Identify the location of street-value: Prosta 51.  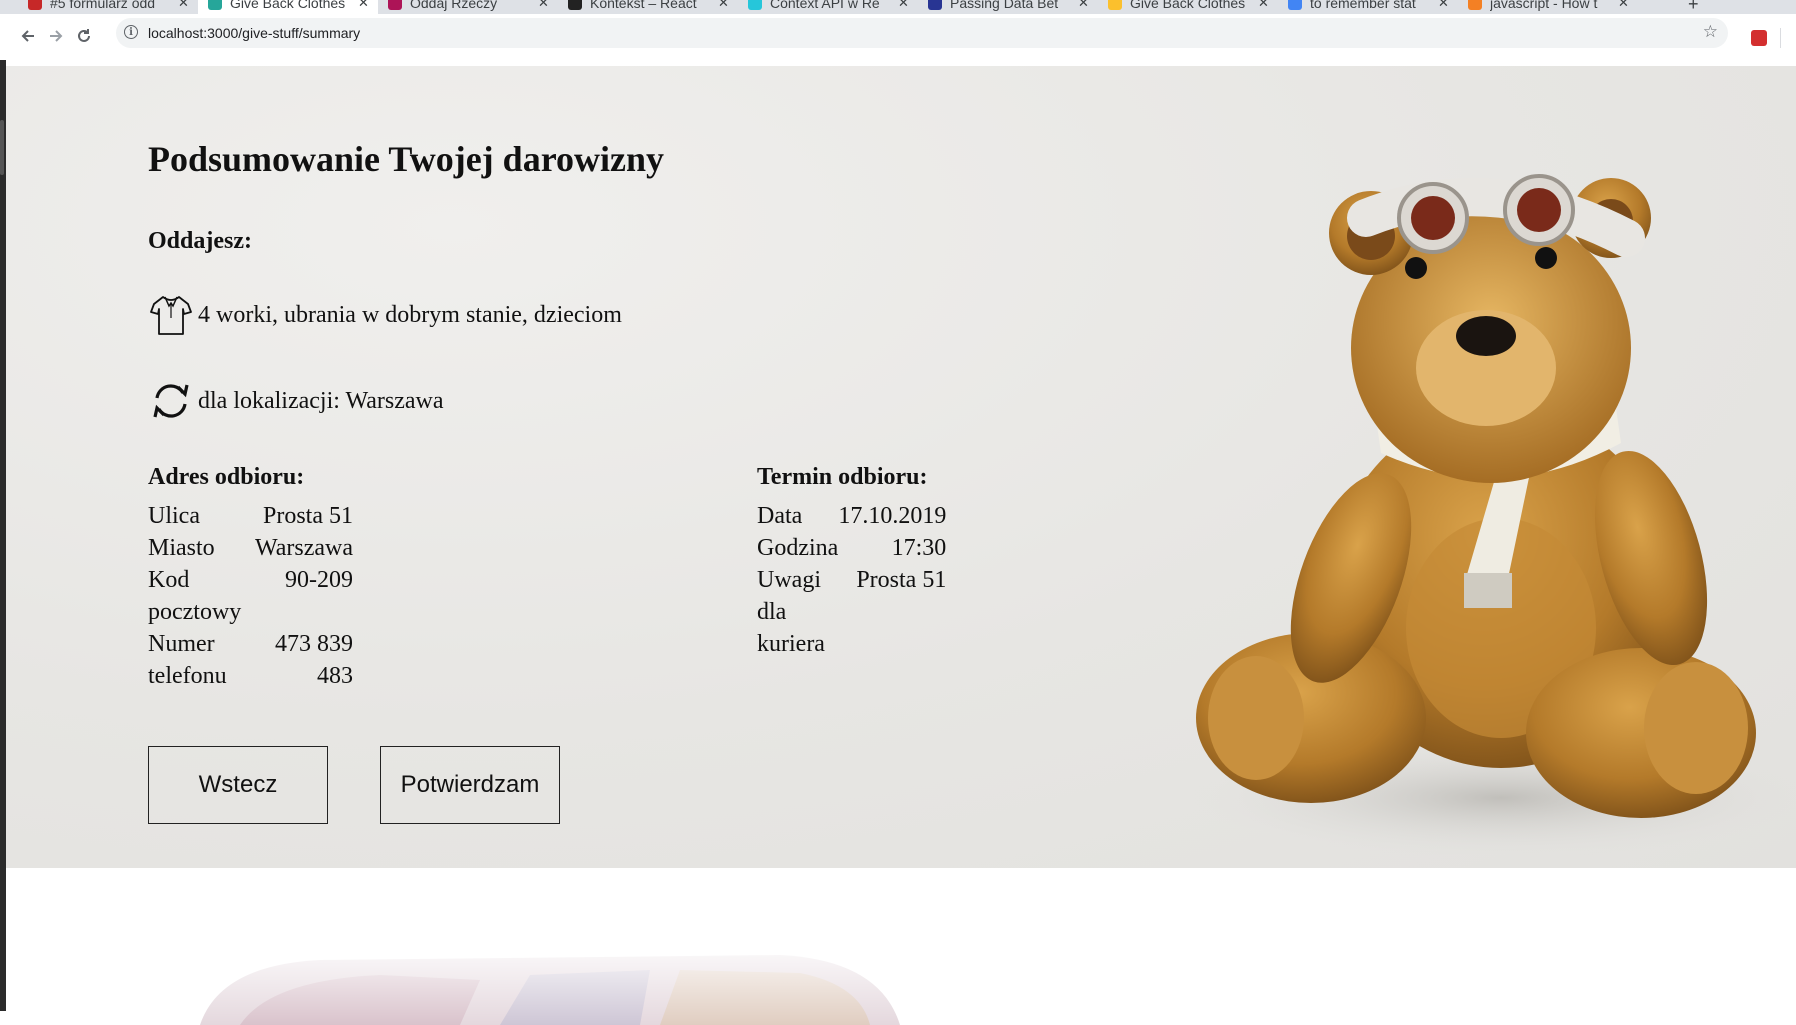
(308, 516).